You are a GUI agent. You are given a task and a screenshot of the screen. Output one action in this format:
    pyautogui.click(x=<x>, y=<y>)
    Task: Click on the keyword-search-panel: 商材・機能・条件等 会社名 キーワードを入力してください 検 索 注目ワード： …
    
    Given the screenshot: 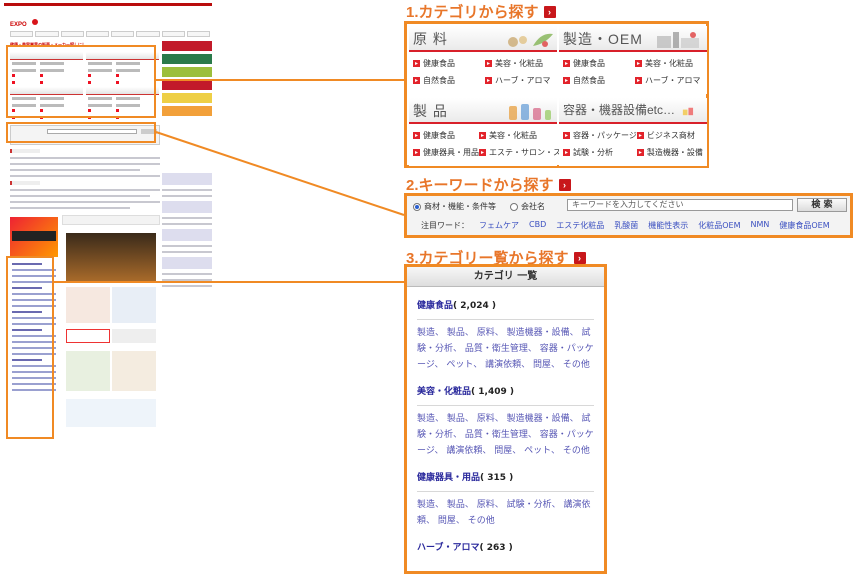 What is the action you would take?
    pyautogui.click(x=628, y=215)
    